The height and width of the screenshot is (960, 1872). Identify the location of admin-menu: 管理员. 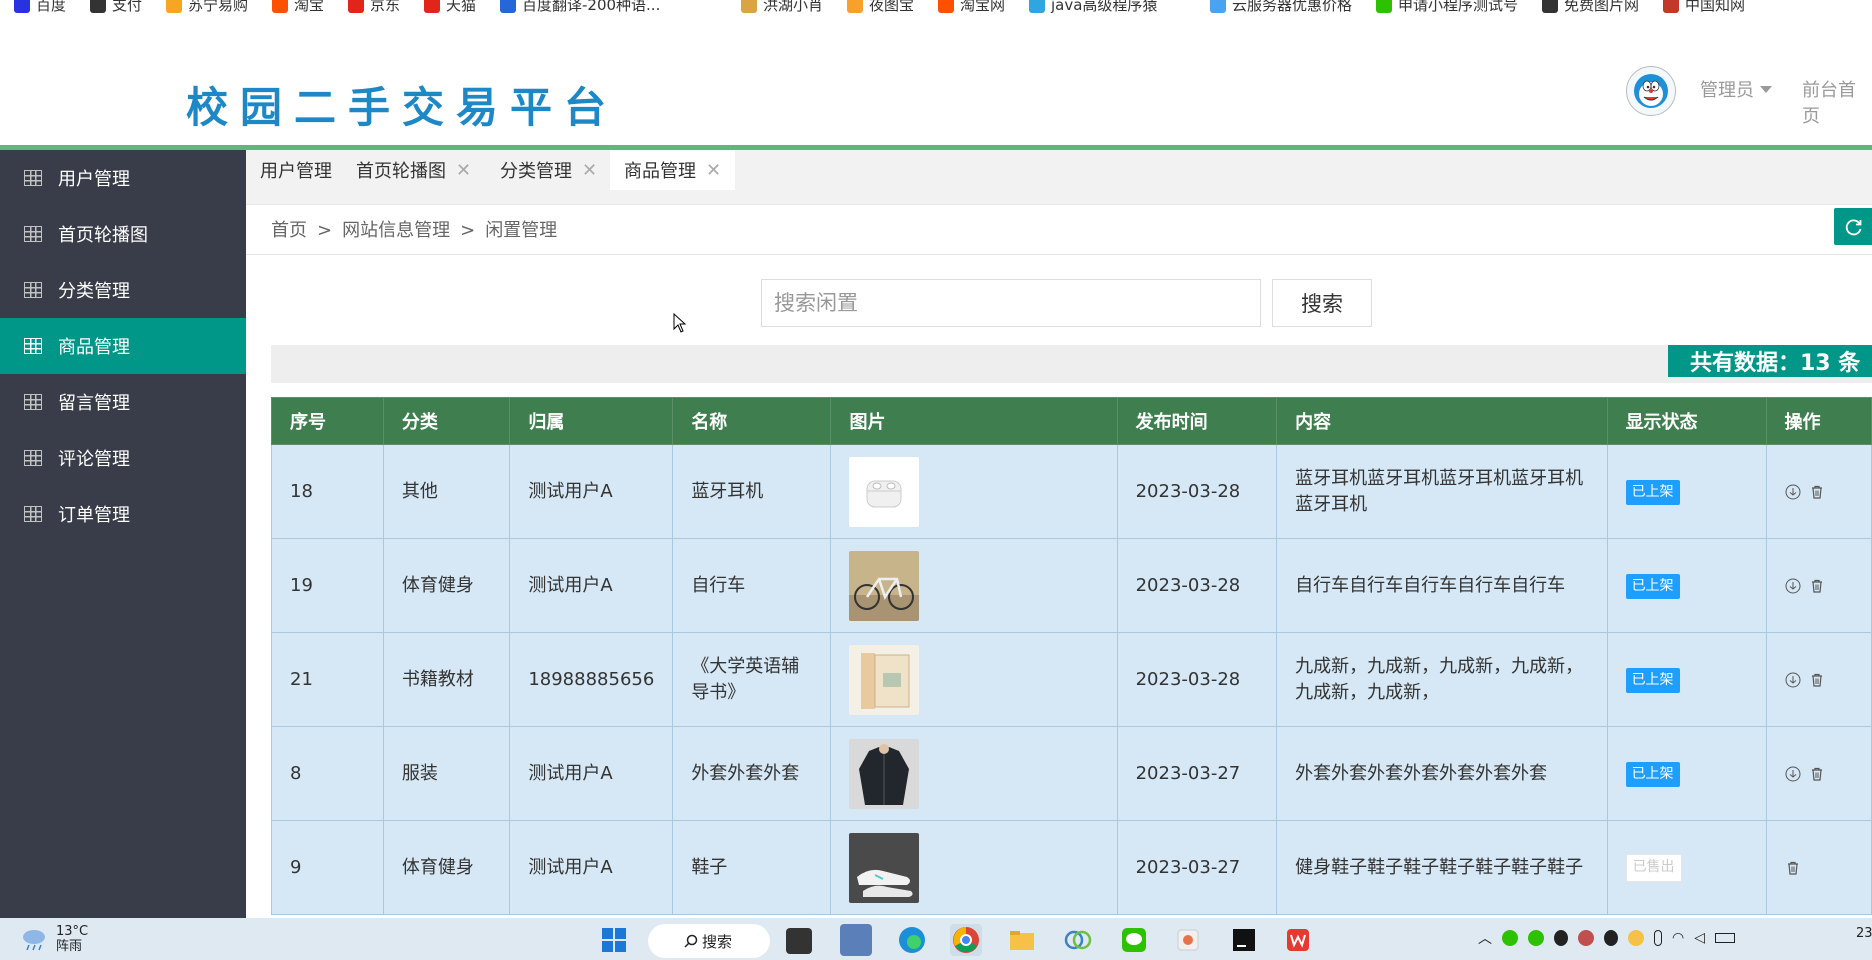
(1736, 89).